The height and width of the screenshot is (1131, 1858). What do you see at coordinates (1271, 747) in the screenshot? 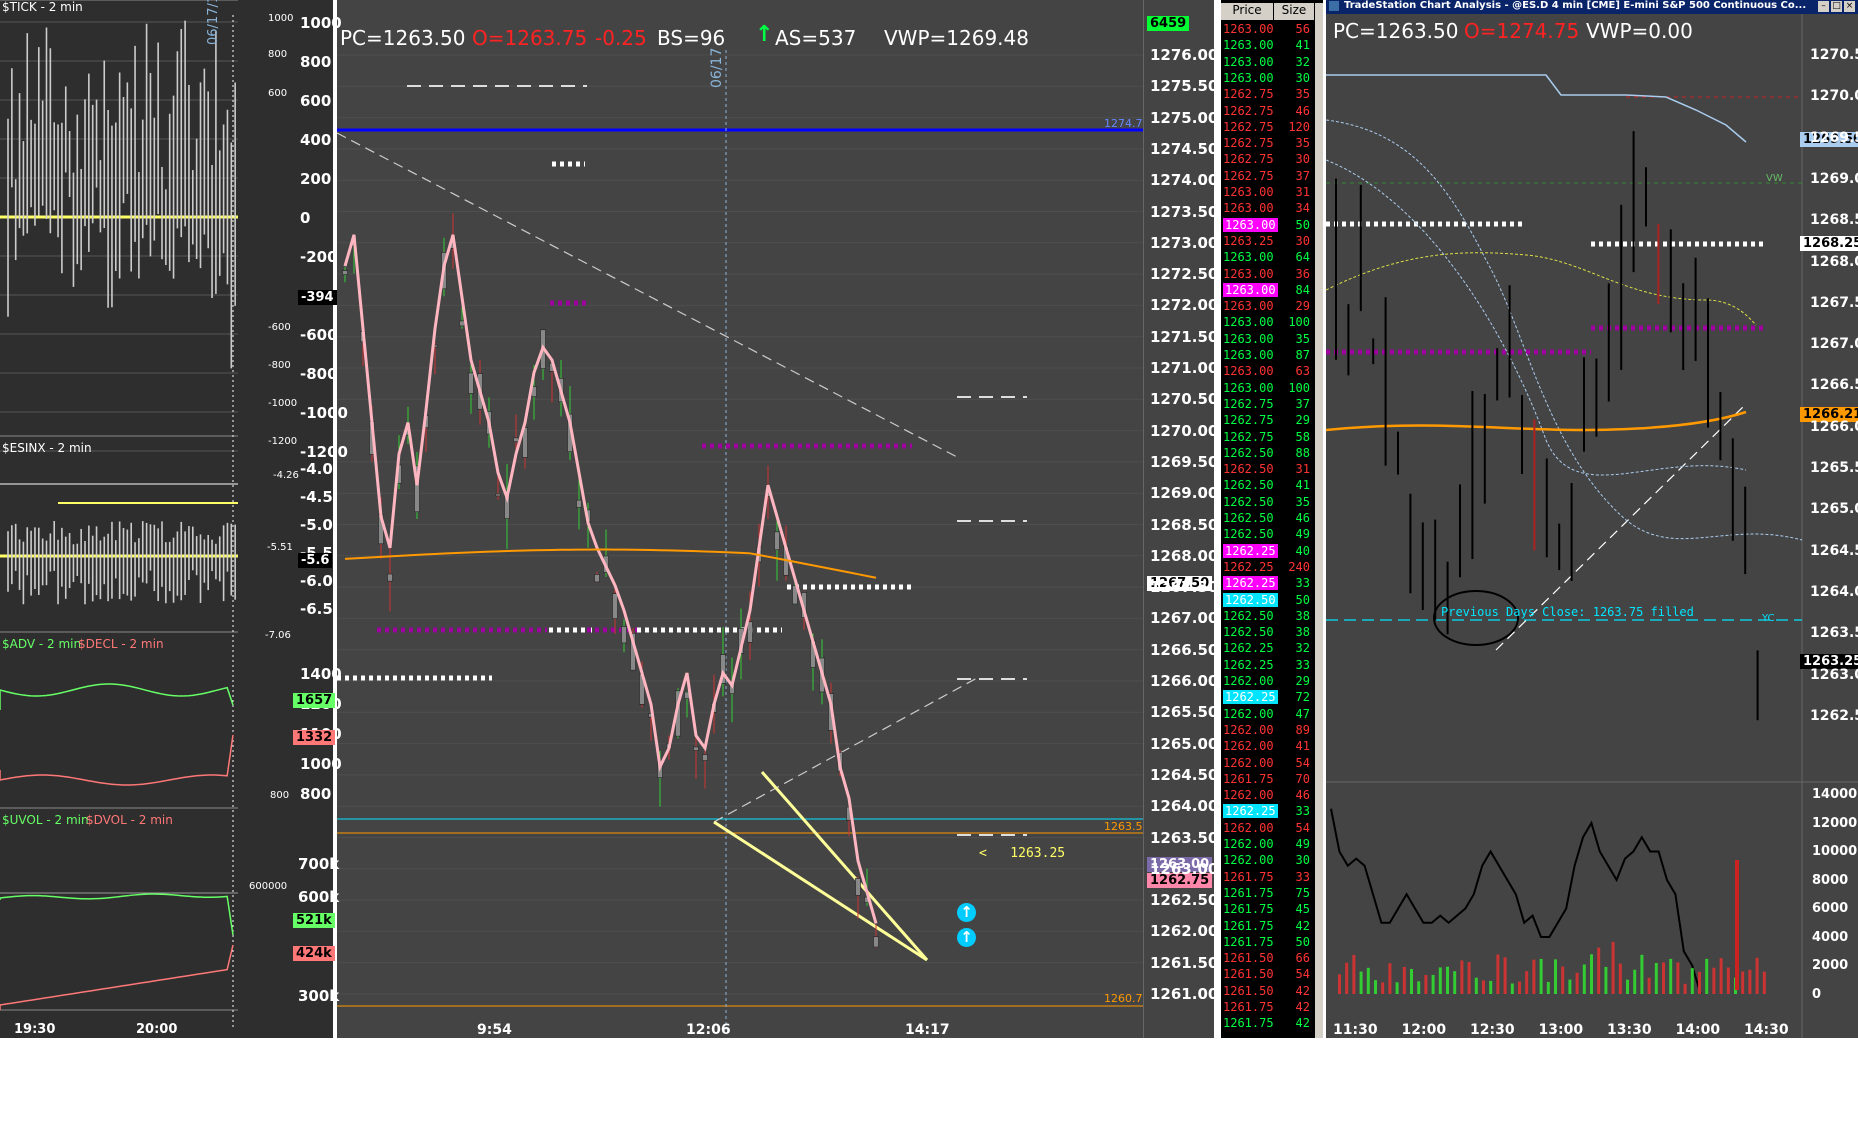
I see `dom-row: 1262.00 41` at bounding box center [1271, 747].